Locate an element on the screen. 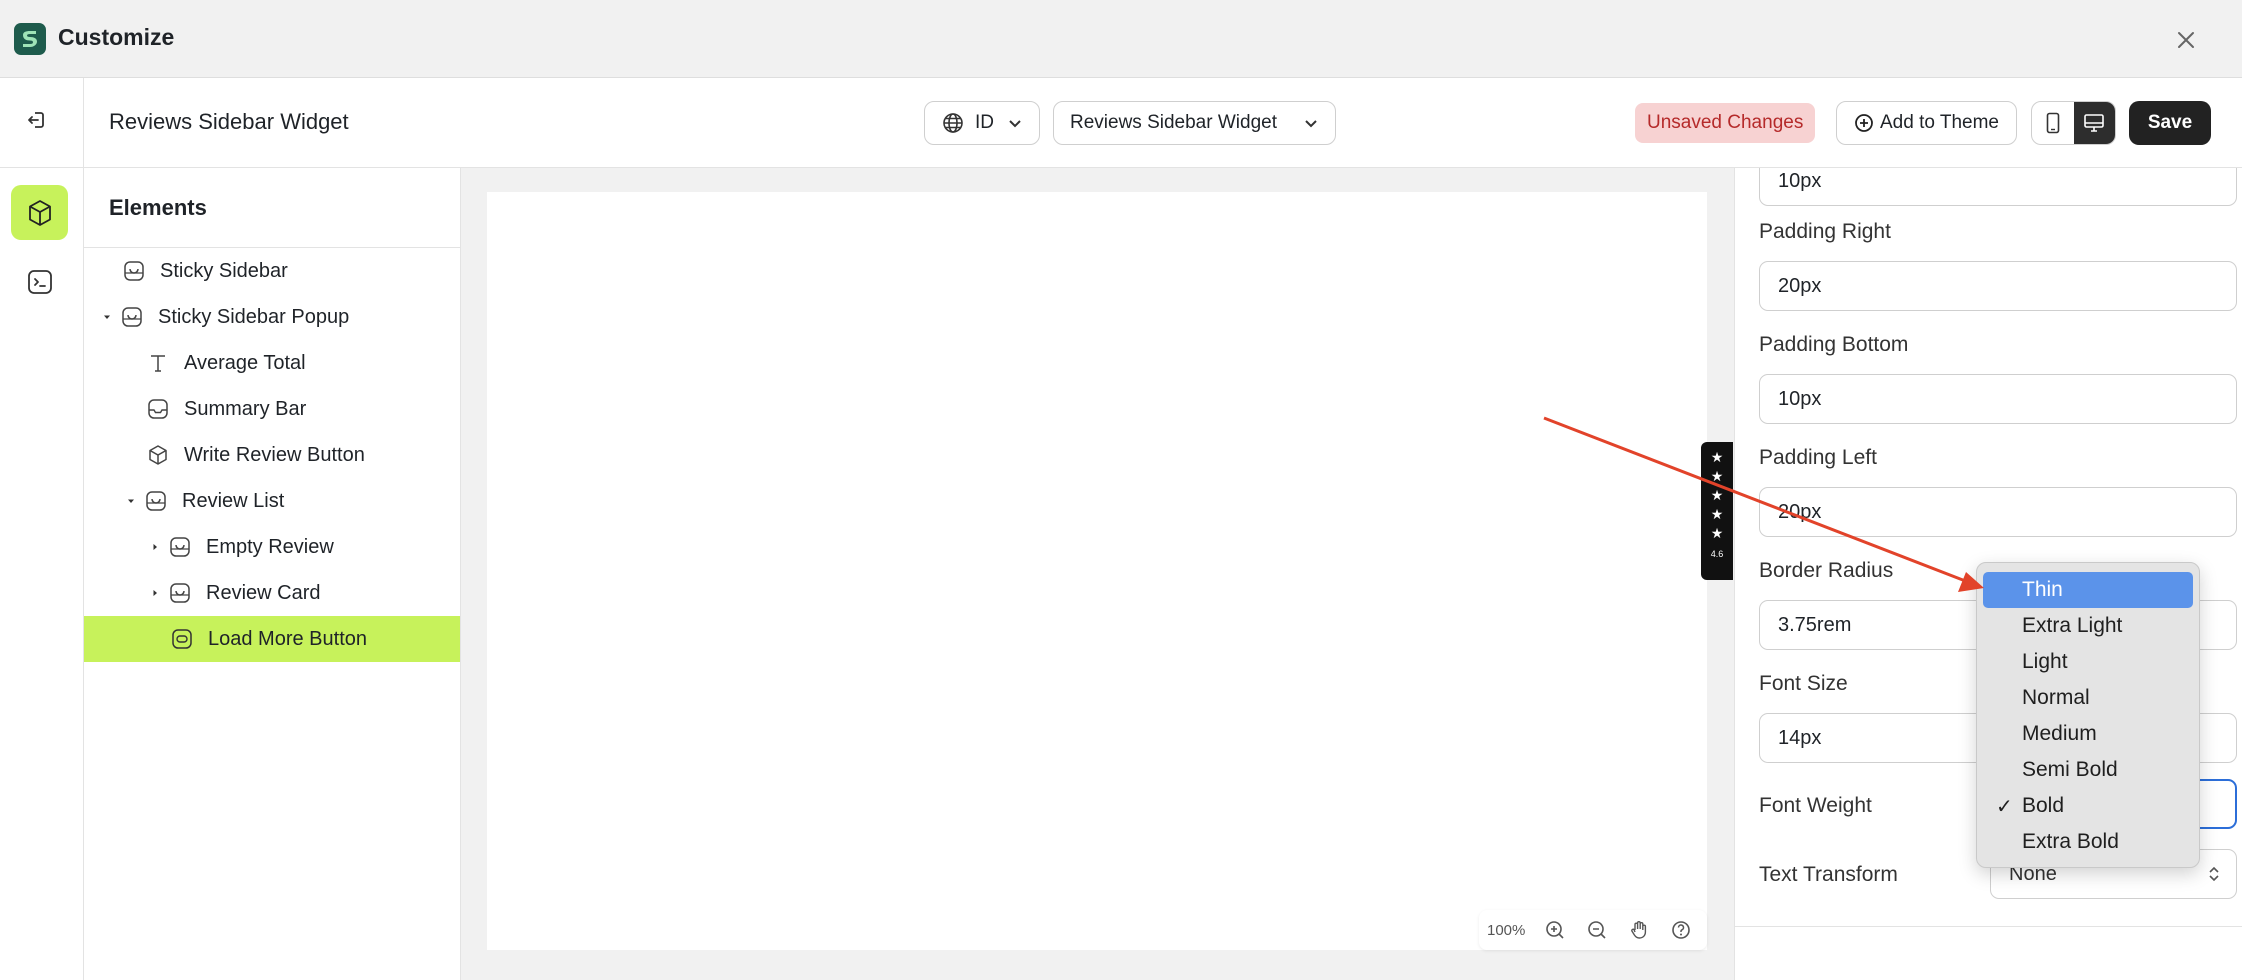 This screenshot has width=2242, height=980. code-tab-button is located at coordinates (39, 281).